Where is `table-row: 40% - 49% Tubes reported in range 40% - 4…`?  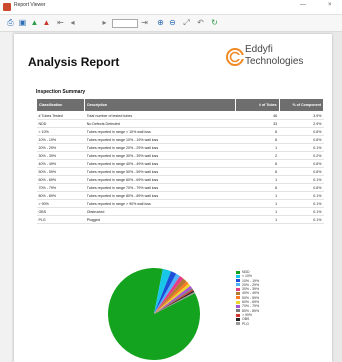 table-row: 40% - 49% Tubes reported in range 40% - 4… is located at coordinates (180, 163).